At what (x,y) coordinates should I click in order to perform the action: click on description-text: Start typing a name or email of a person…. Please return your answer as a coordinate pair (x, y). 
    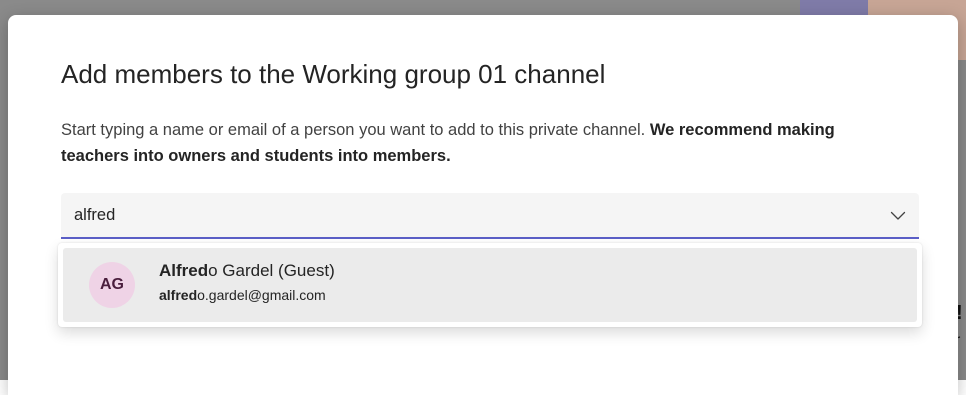
    Looking at the image, I should click on (355, 130).